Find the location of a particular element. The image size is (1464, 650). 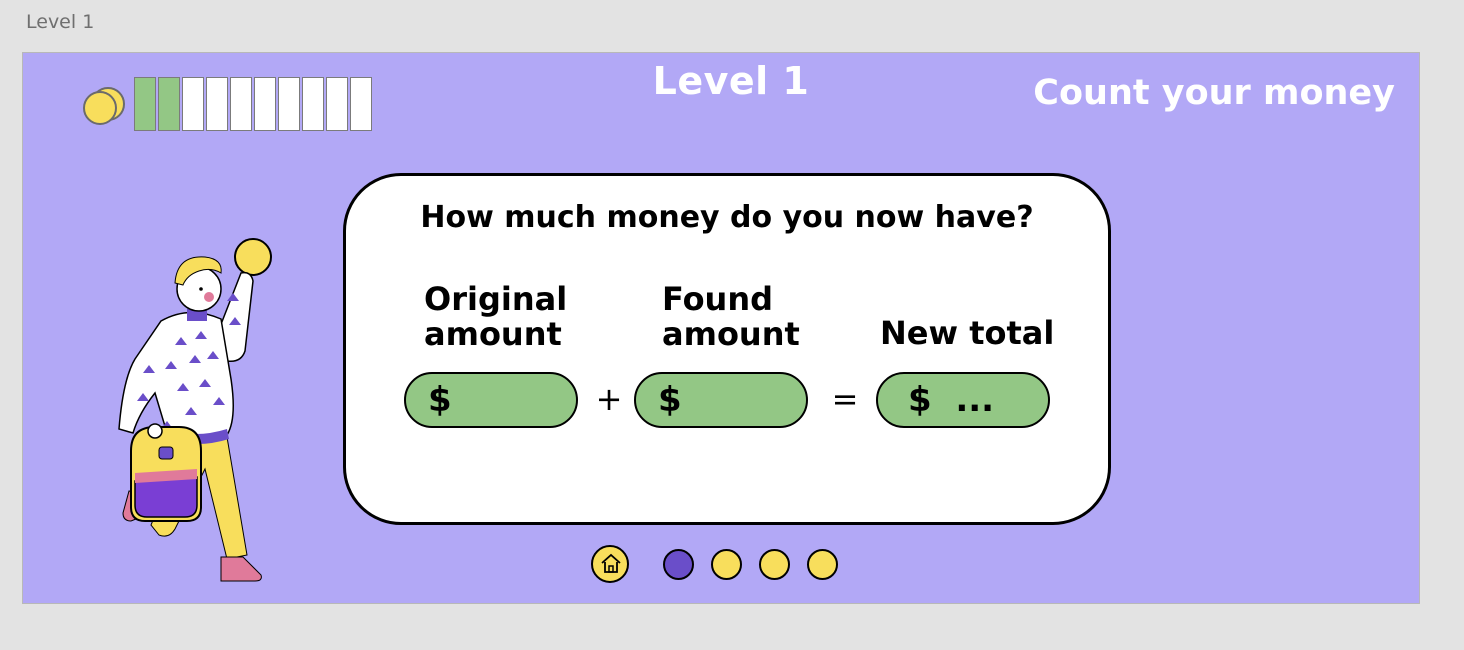

frame-label: Level 1 is located at coordinates (60, 22).